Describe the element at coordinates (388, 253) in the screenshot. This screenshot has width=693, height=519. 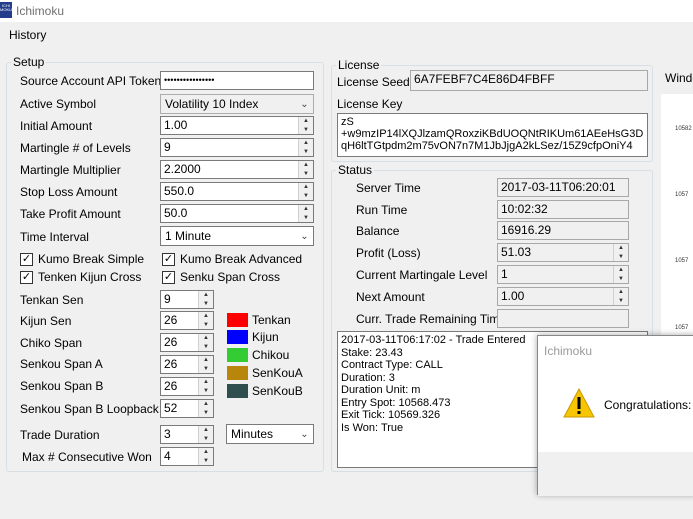
I see `profit-label: Profit (Loss)` at that location.